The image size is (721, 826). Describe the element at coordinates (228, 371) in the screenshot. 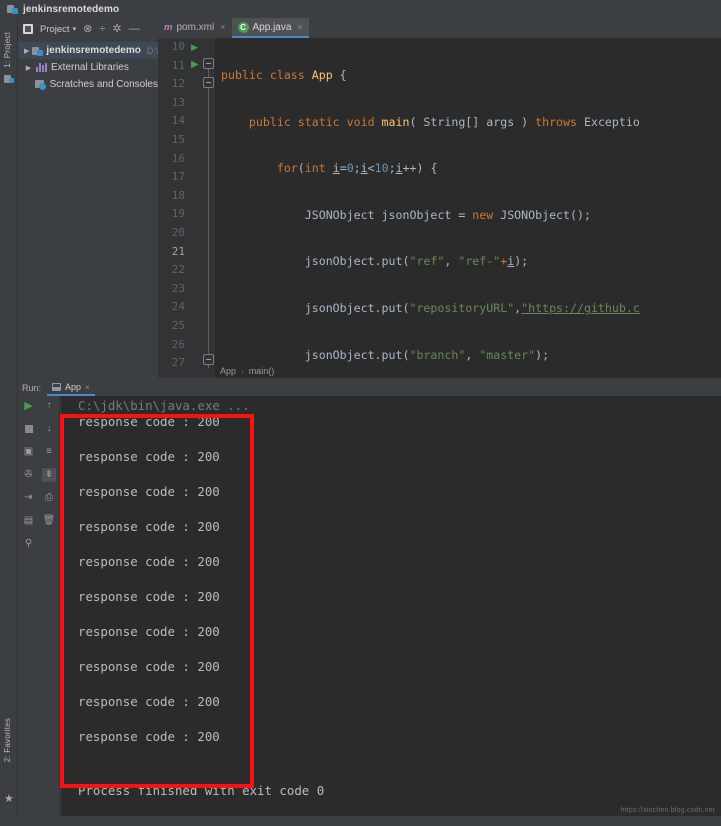

I see `breadcrumb-item-class: App` at that location.